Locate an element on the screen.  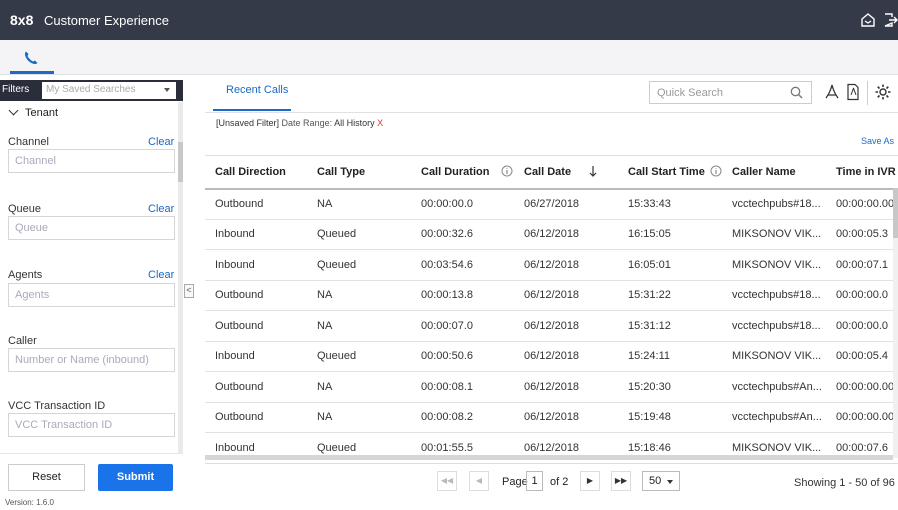
unsaved-filter-label: [Unsaved Filter] is located at coordinates (248, 123).